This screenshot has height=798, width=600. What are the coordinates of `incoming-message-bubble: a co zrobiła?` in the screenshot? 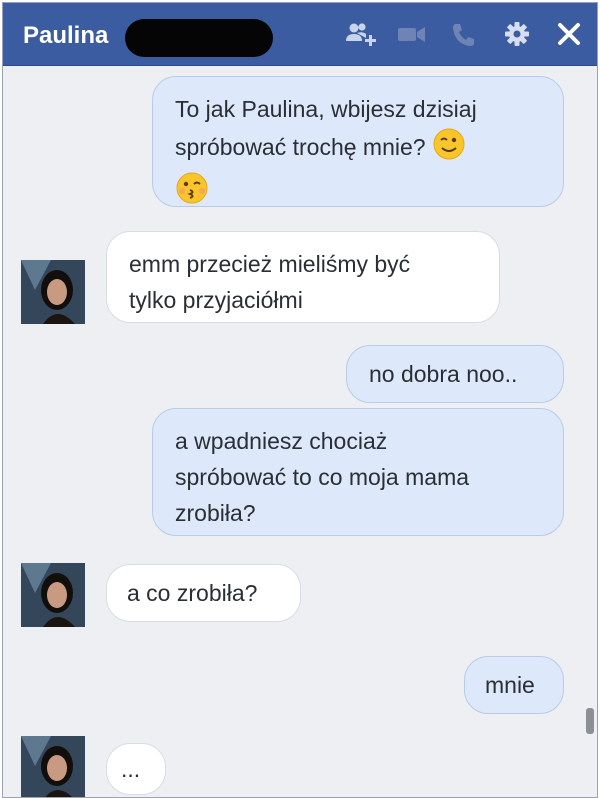 It's located at (203, 593).